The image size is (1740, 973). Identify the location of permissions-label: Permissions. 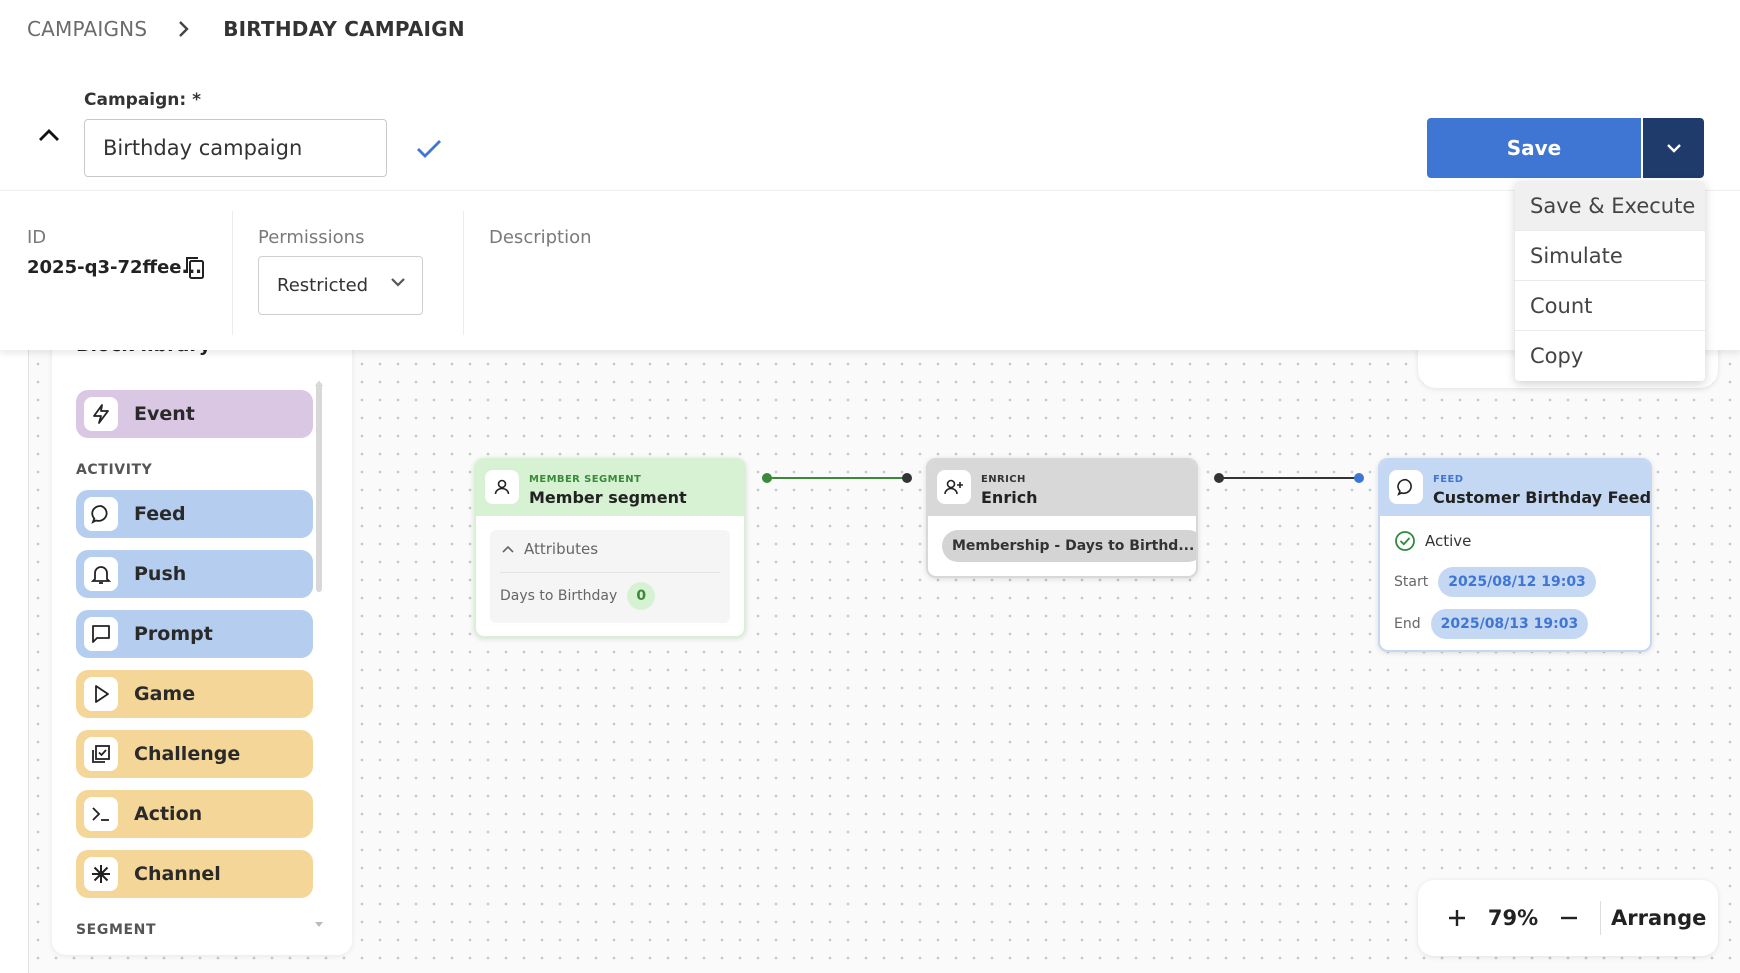
(311, 237).